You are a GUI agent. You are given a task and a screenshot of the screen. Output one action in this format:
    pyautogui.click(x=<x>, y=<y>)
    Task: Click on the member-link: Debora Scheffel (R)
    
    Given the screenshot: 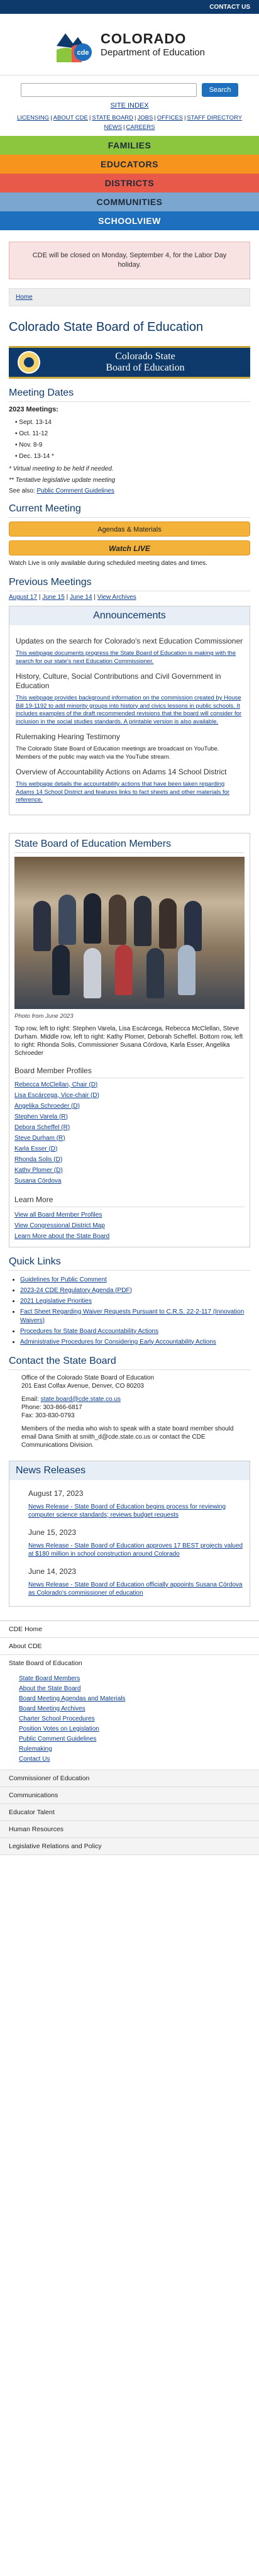 What is the action you would take?
    pyautogui.click(x=42, y=1127)
    